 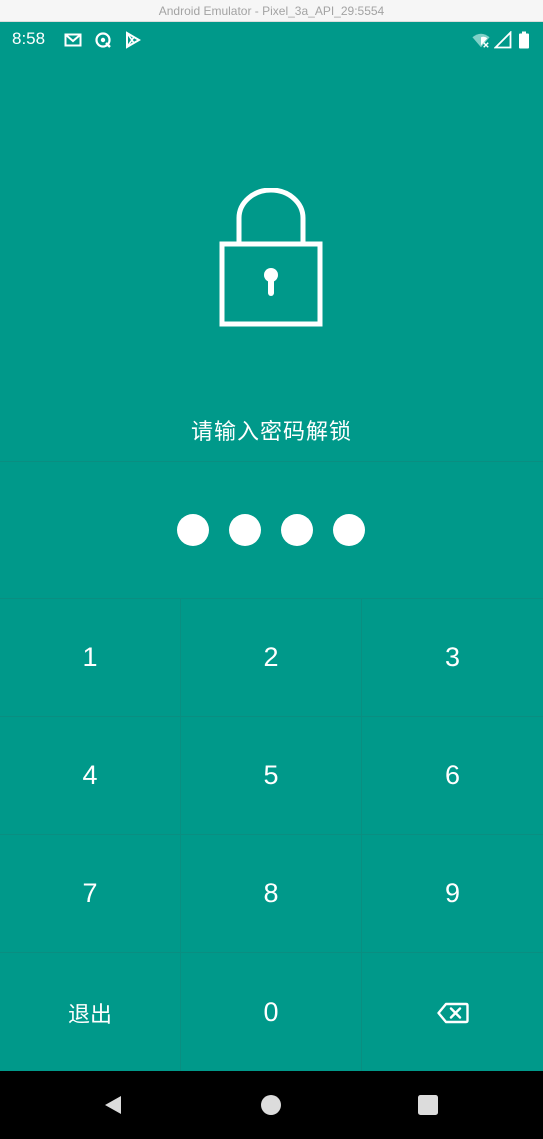 I want to click on exit-button: 退出, so click(x=90, y=1012).